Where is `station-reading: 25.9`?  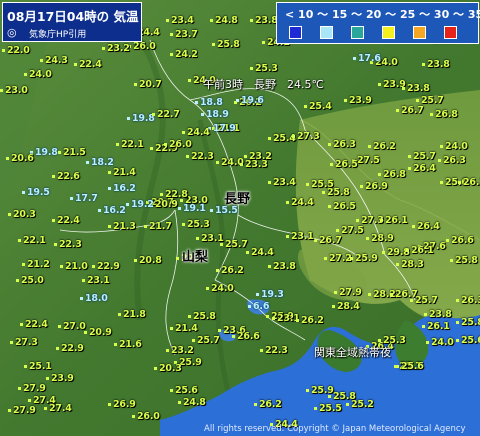 station-reading: 25.9 is located at coordinates (364, 259).